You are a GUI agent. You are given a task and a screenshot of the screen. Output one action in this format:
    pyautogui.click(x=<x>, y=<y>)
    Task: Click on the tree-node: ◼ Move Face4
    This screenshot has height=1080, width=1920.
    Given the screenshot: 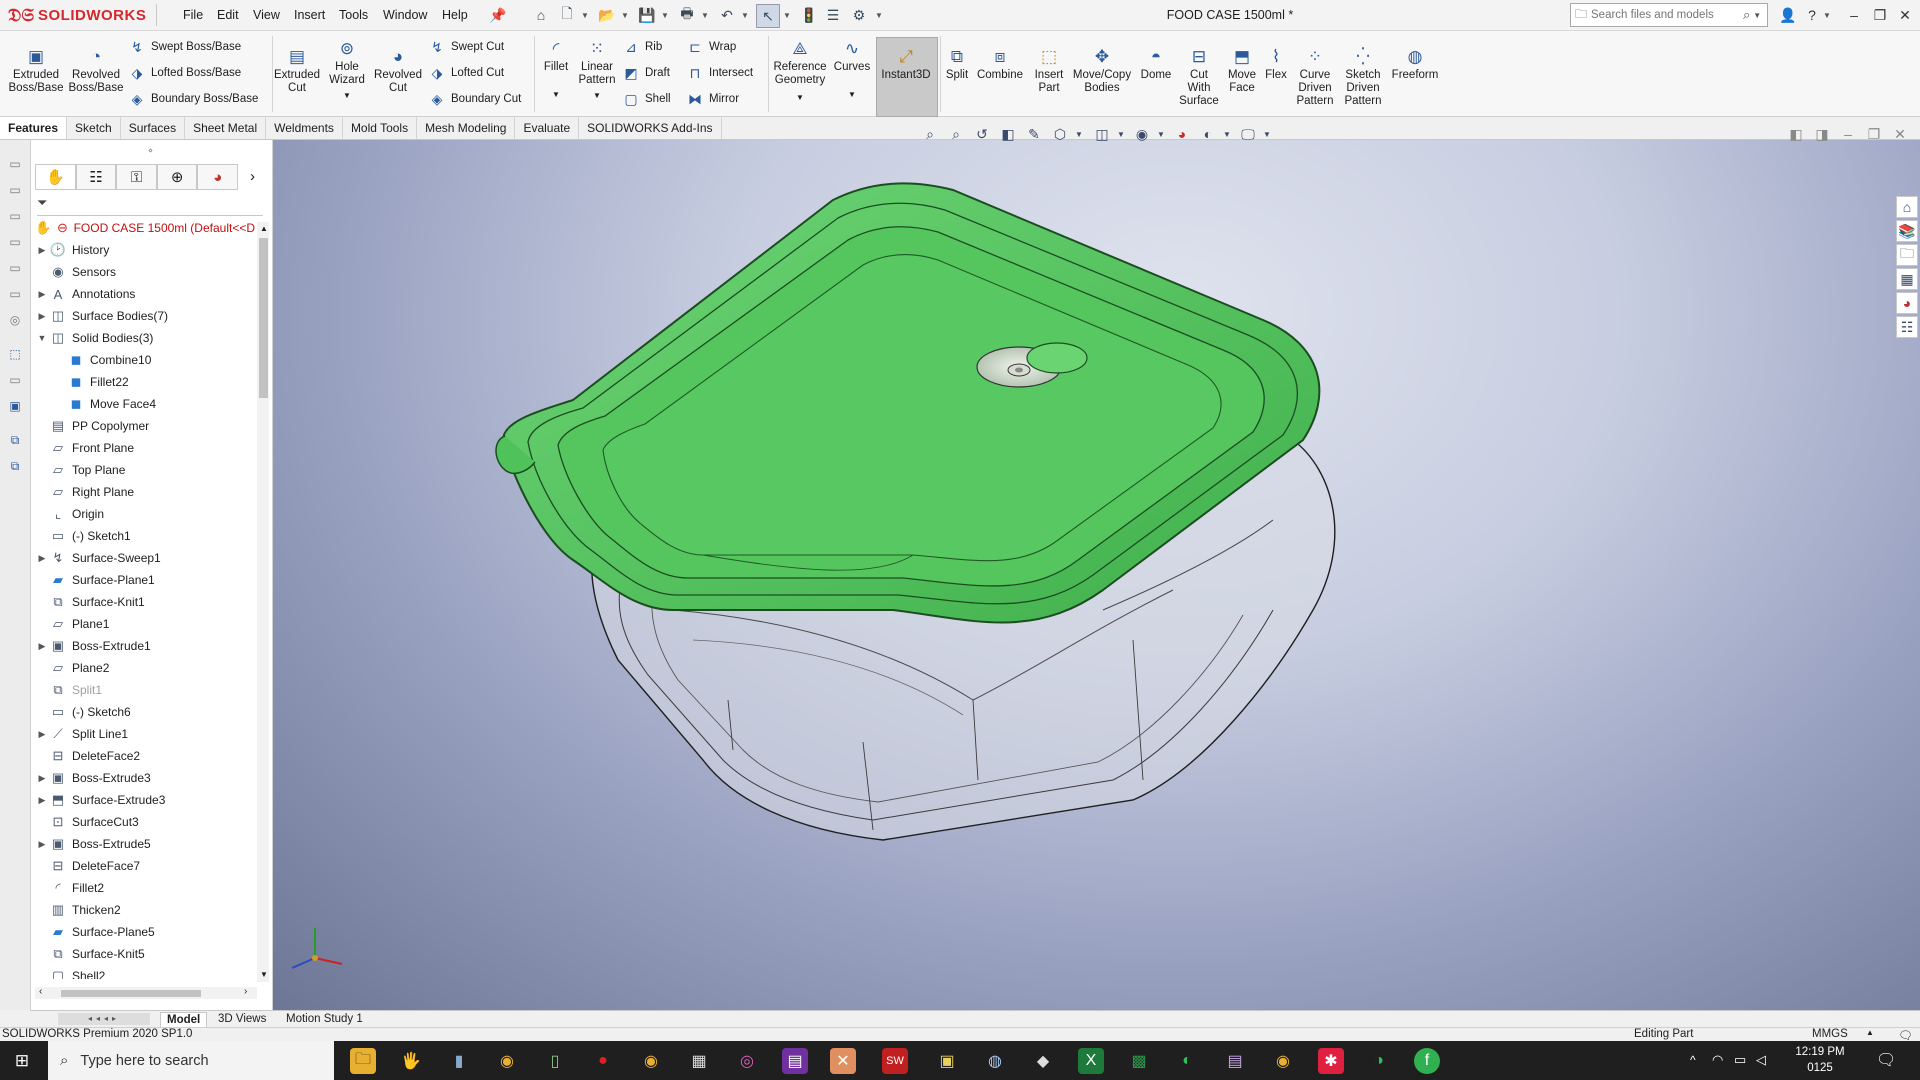 What is the action you would take?
    pyautogui.click(x=144, y=404)
    